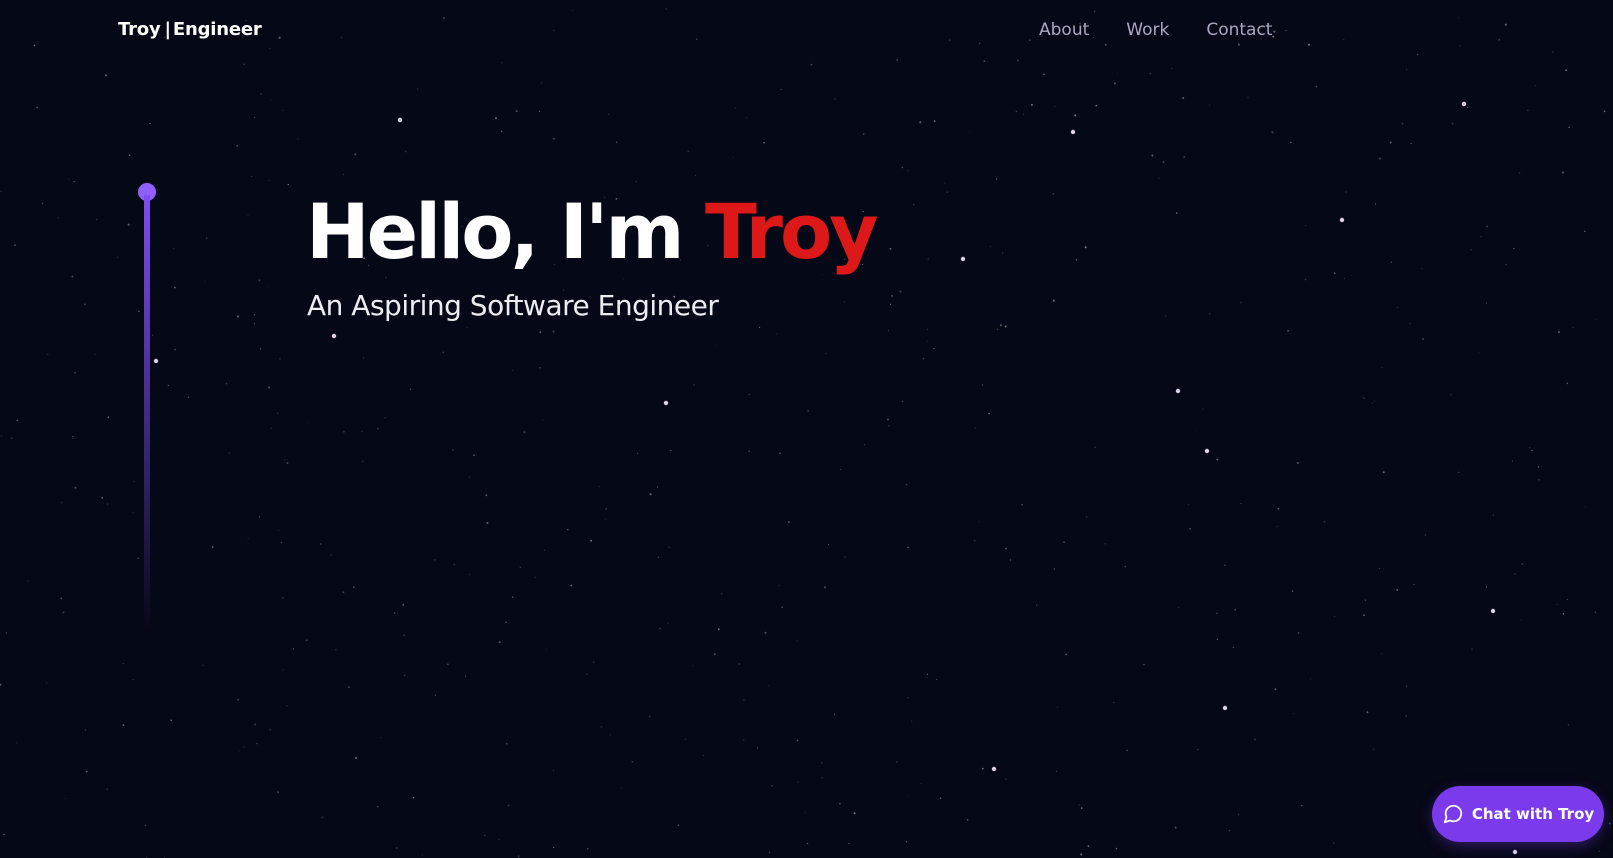  Describe the element at coordinates (1147, 30) in the screenshot. I see `nav-link-work: Work` at that location.